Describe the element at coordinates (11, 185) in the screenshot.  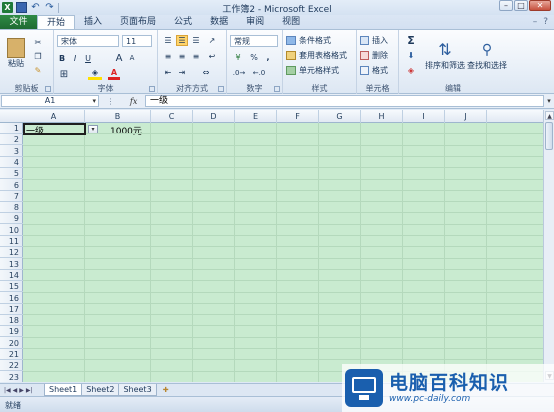
I see `row-header: 6` at that location.